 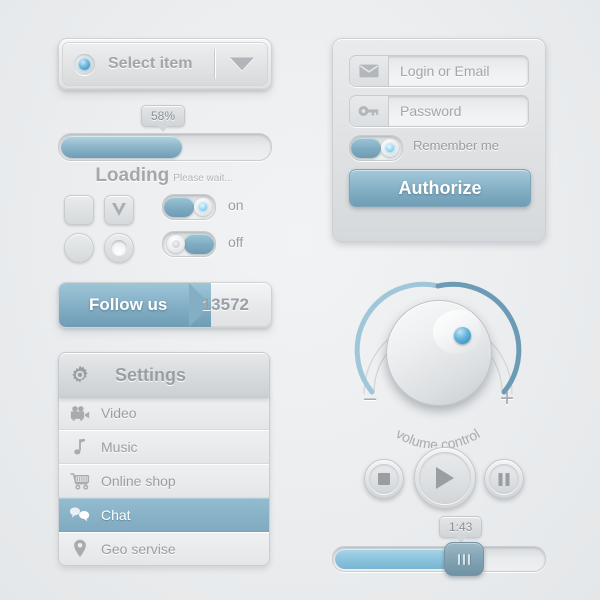 I want to click on envelope-icon, so click(x=369, y=71).